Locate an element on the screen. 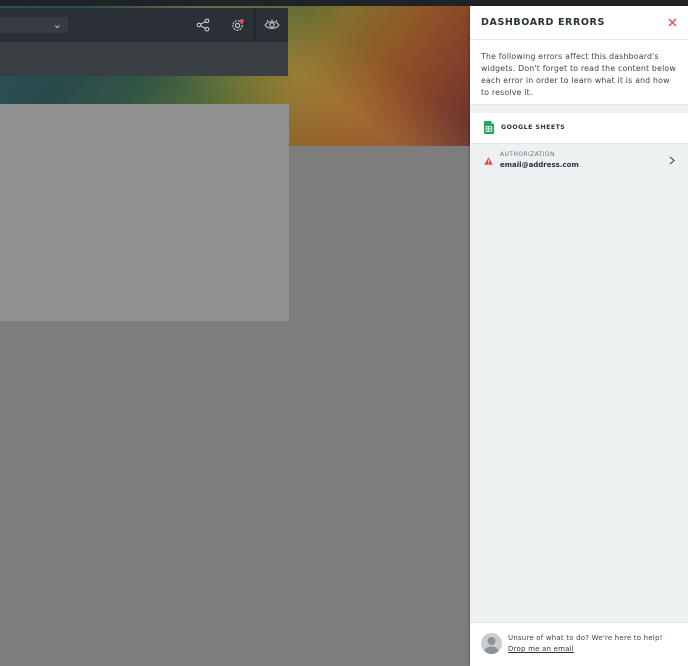 The height and width of the screenshot is (666, 688). settings-icon is located at coordinates (237, 24).